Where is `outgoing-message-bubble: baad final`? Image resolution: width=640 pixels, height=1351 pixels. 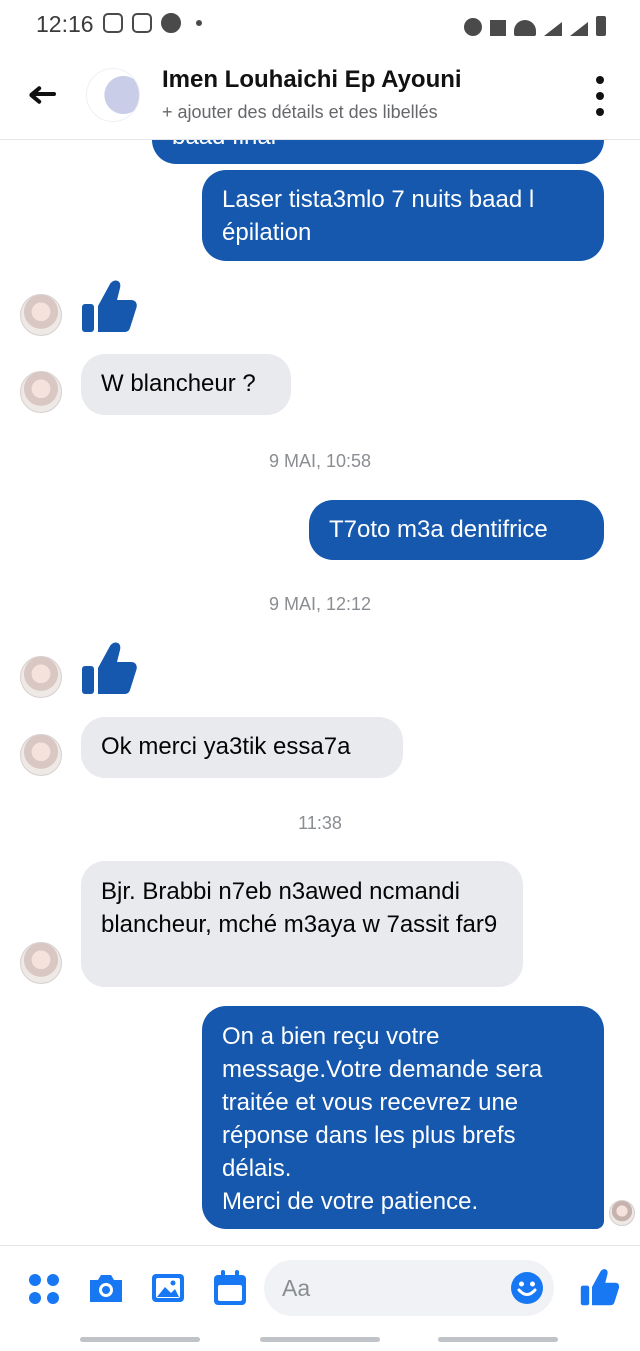 outgoing-message-bubble: baad final is located at coordinates (378, 152).